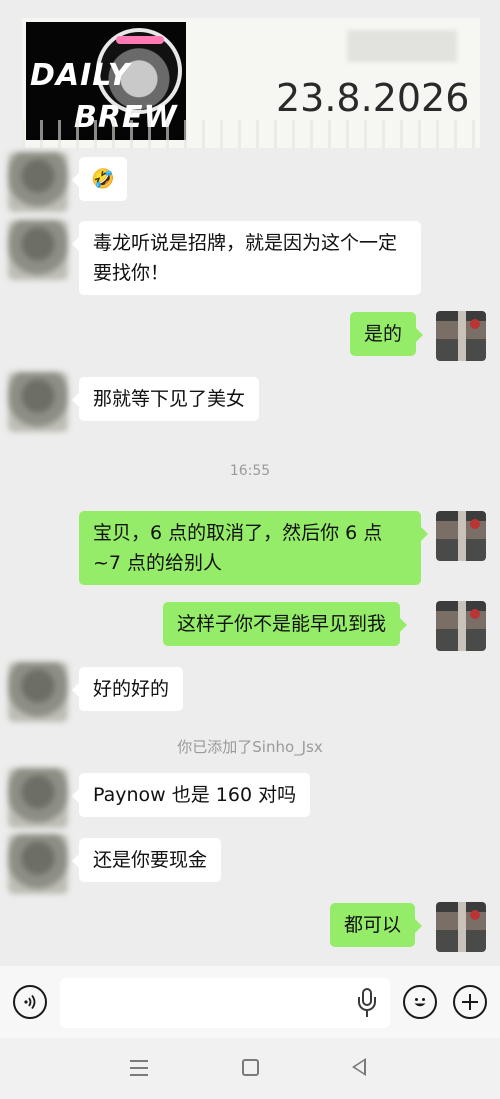 Image resolution: width=500 pixels, height=1099 pixels. What do you see at coordinates (146, 860) in the screenshot?
I see `message-bubble-in: 还是你要现金` at bounding box center [146, 860].